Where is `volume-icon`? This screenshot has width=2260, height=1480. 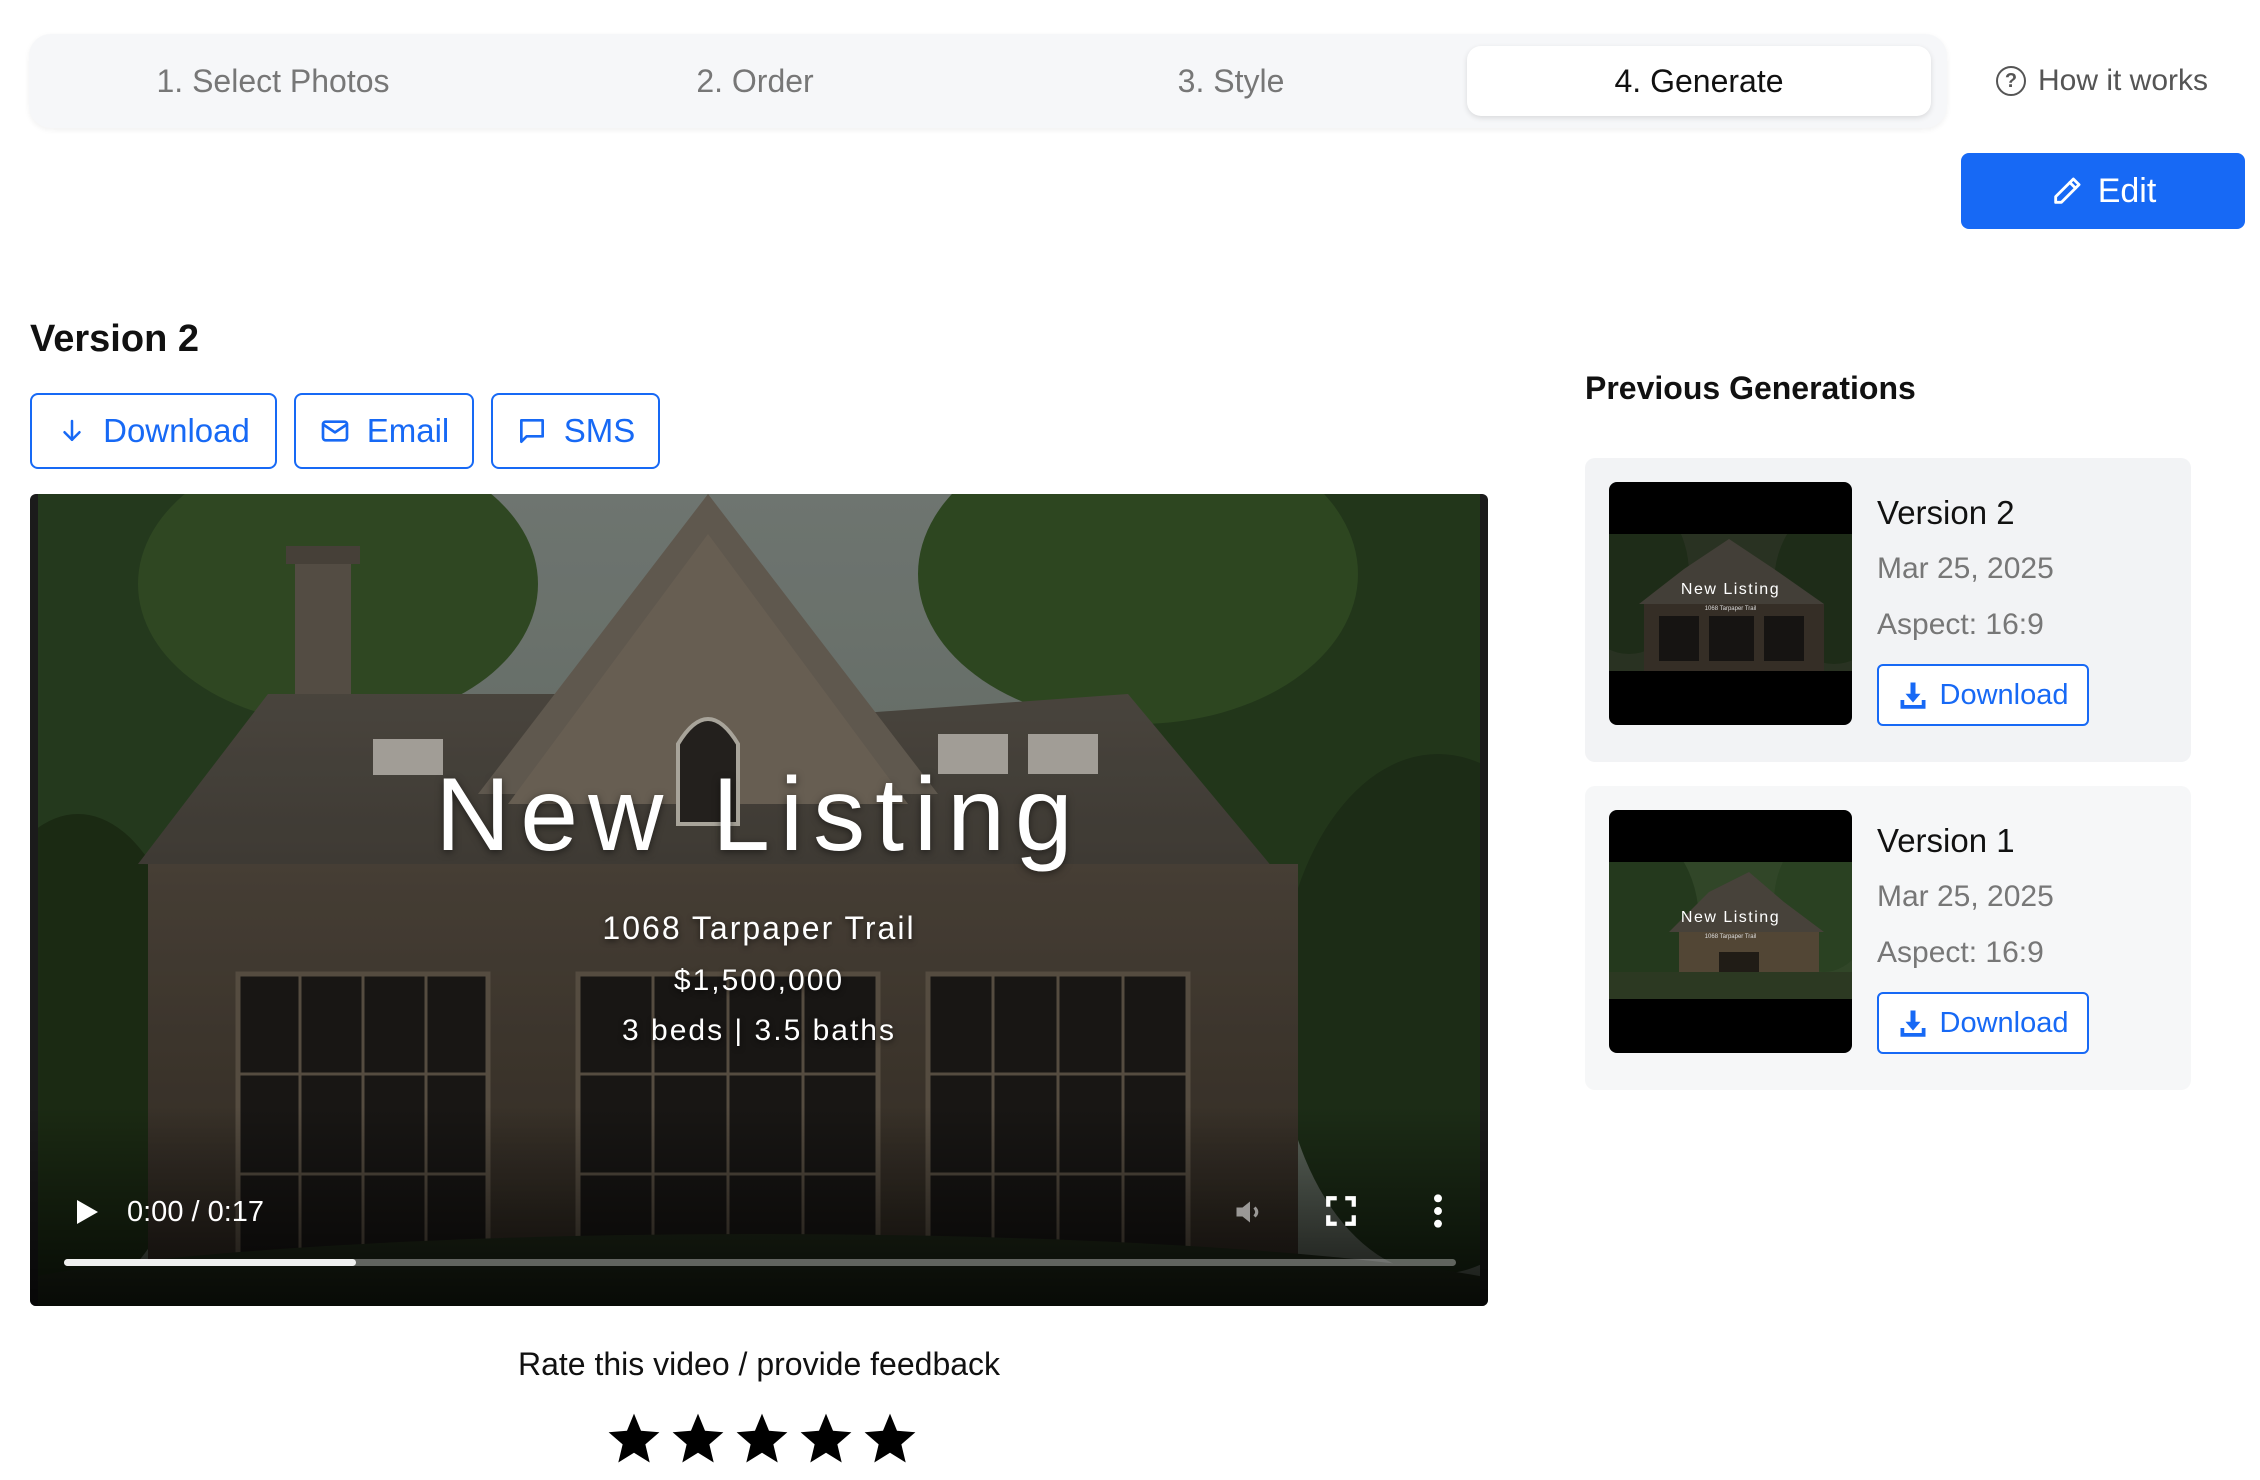
volume-icon is located at coordinates (1250, 1212).